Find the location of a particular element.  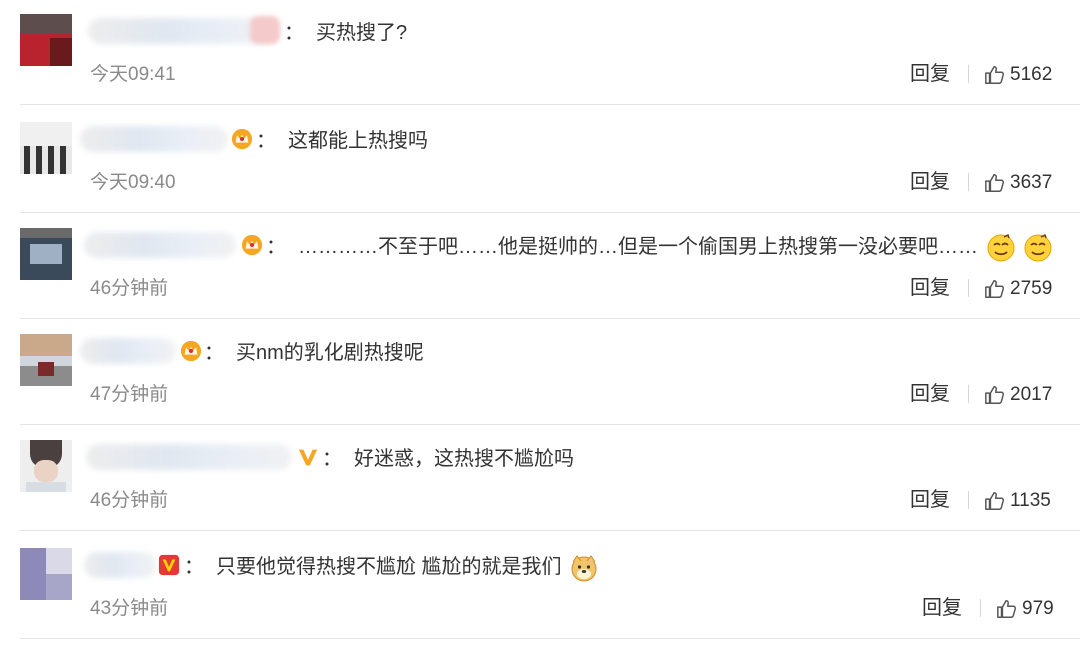

comment-text-line: ： 只要他觉得热搜不尴尬 尴尬的就是我们 is located at coordinates (391, 567).